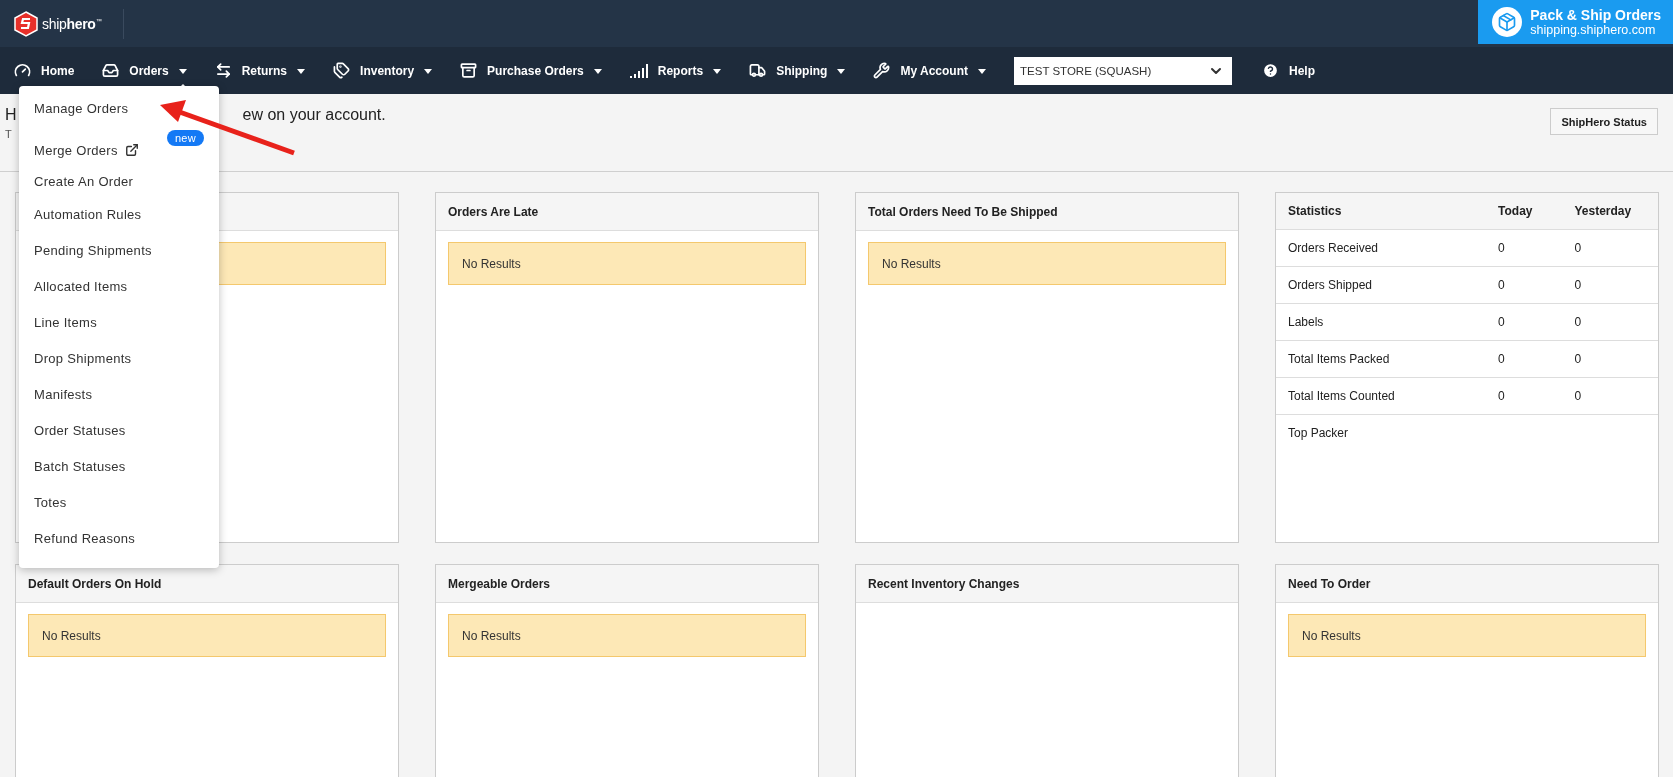  What do you see at coordinates (1123, 70) in the screenshot?
I see `store-select: TEST STORE (SQUASH)` at bounding box center [1123, 70].